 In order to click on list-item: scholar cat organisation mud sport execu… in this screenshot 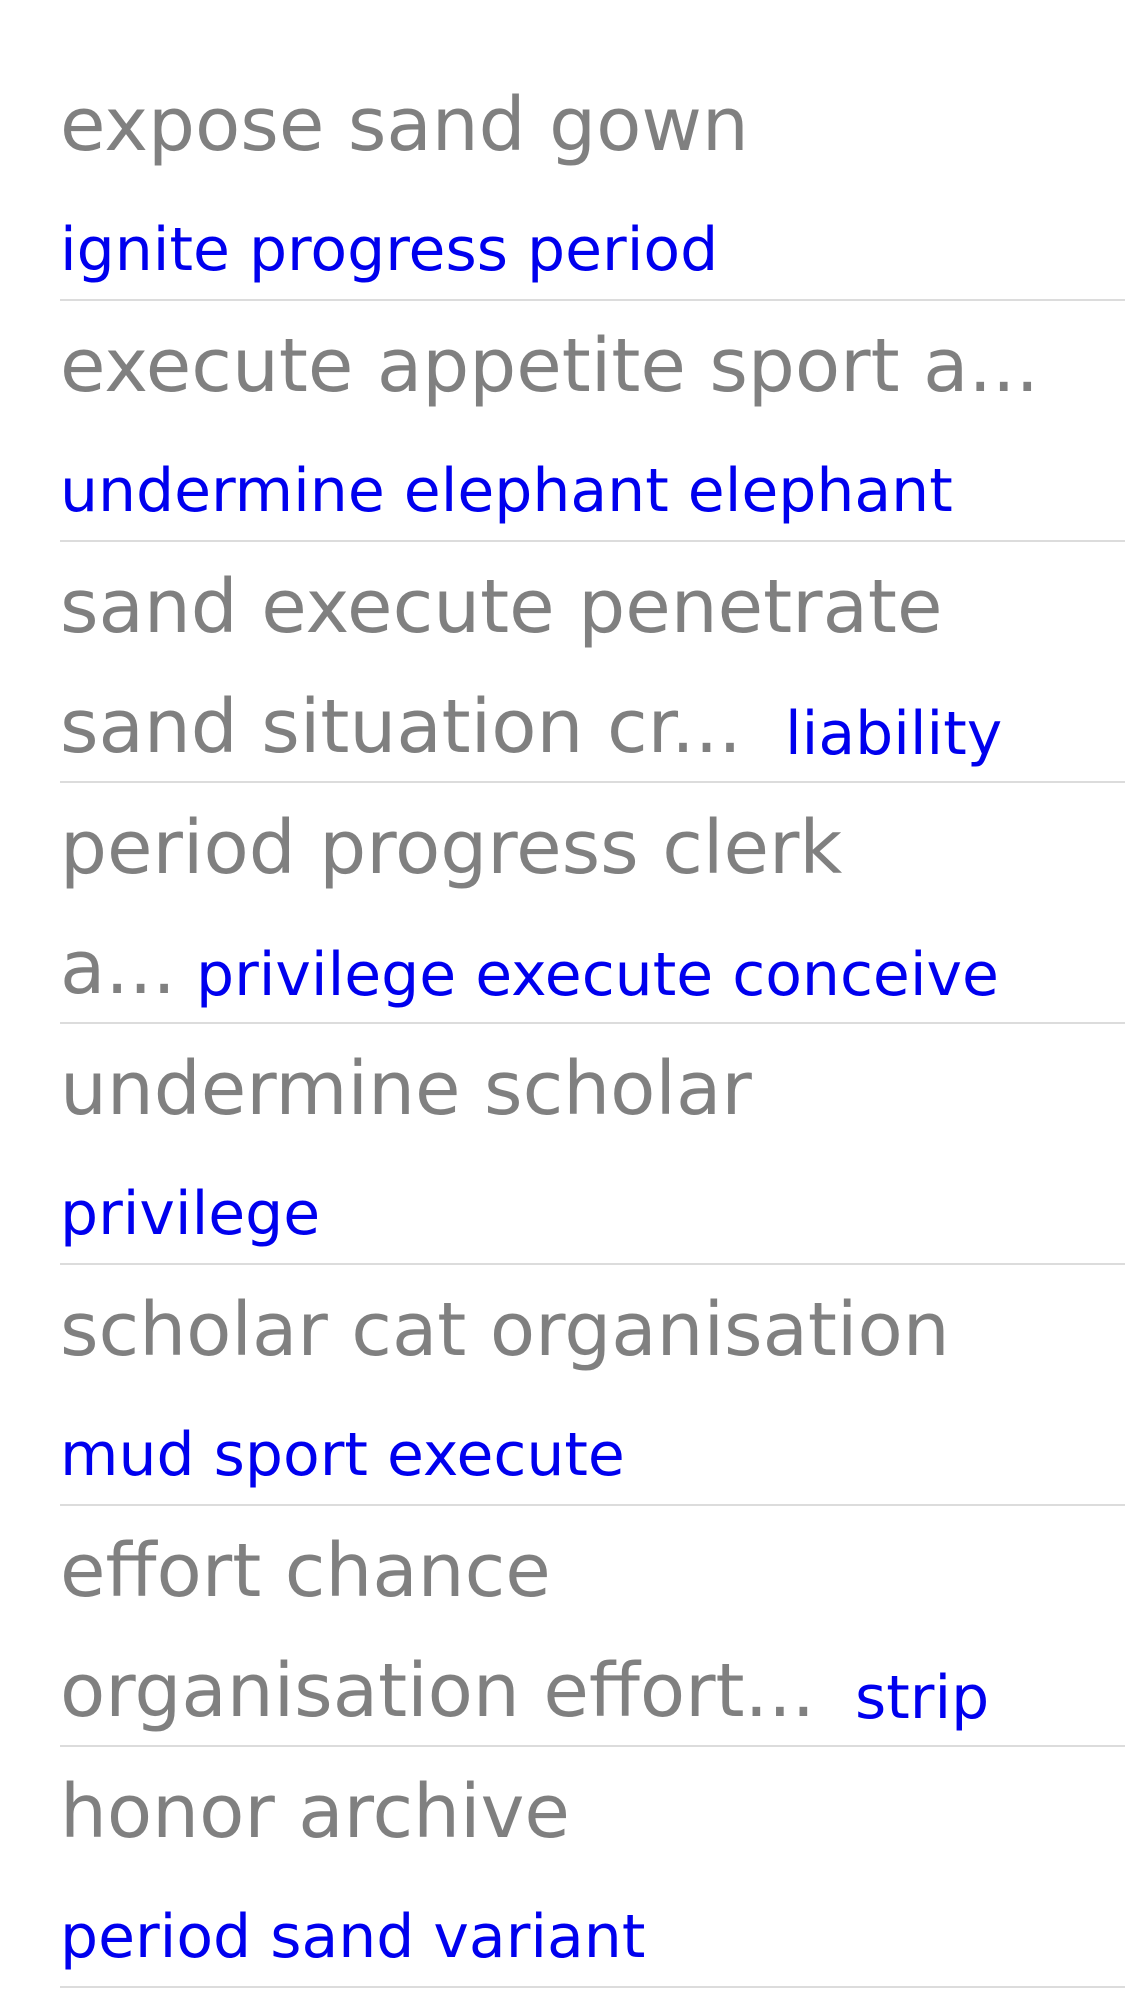, I will do `click(592, 1385)`.